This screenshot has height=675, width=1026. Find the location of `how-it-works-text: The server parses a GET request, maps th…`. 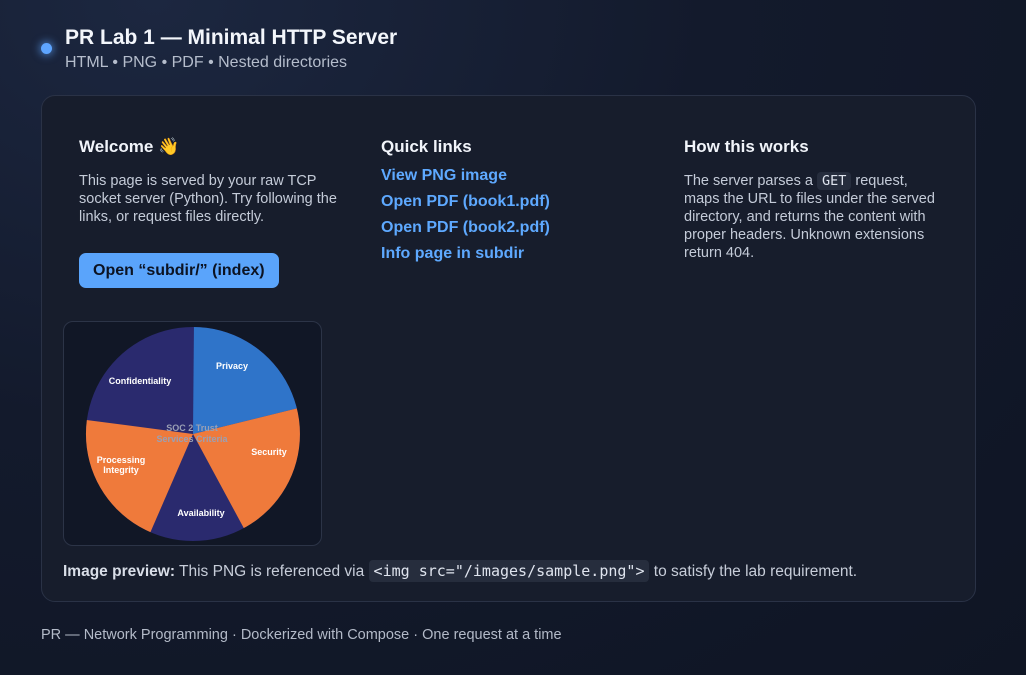

how-it-works-text: The server parses a GET request, maps th… is located at coordinates (809, 216).